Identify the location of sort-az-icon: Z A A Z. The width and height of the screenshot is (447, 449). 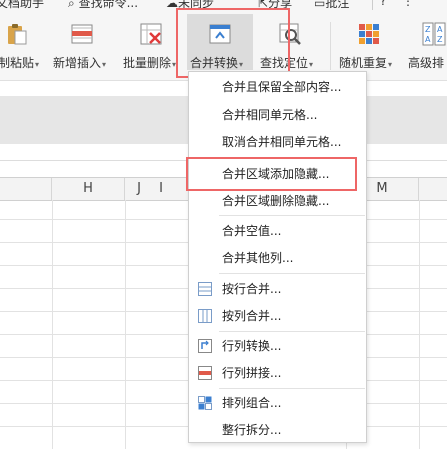
(434, 34).